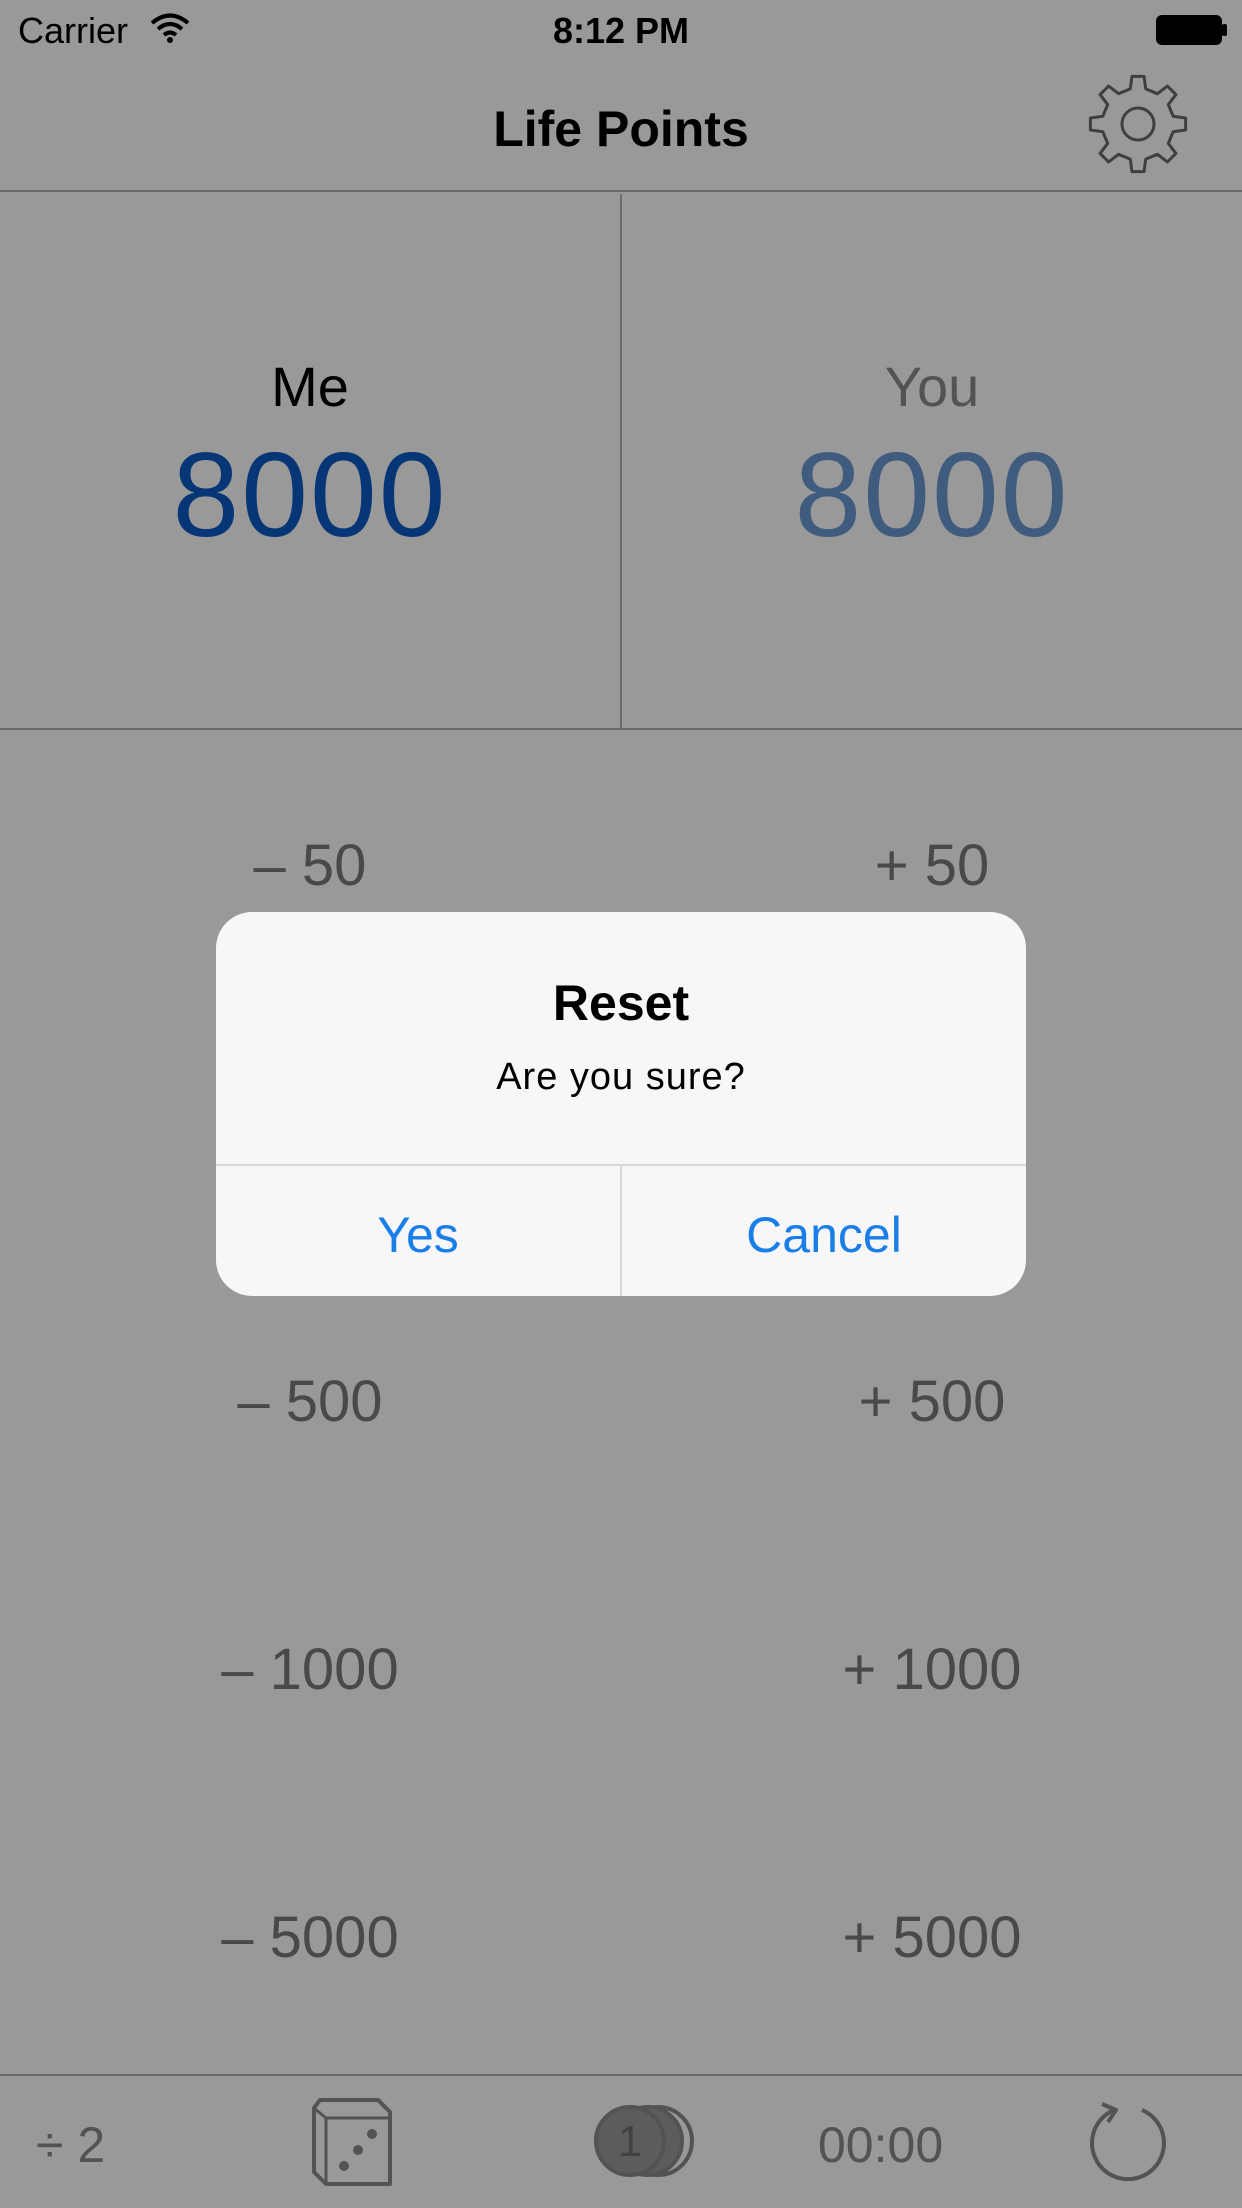 This screenshot has width=1242, height=2208. I want to click on yes-button-label: Yes, so click(418, 1235).